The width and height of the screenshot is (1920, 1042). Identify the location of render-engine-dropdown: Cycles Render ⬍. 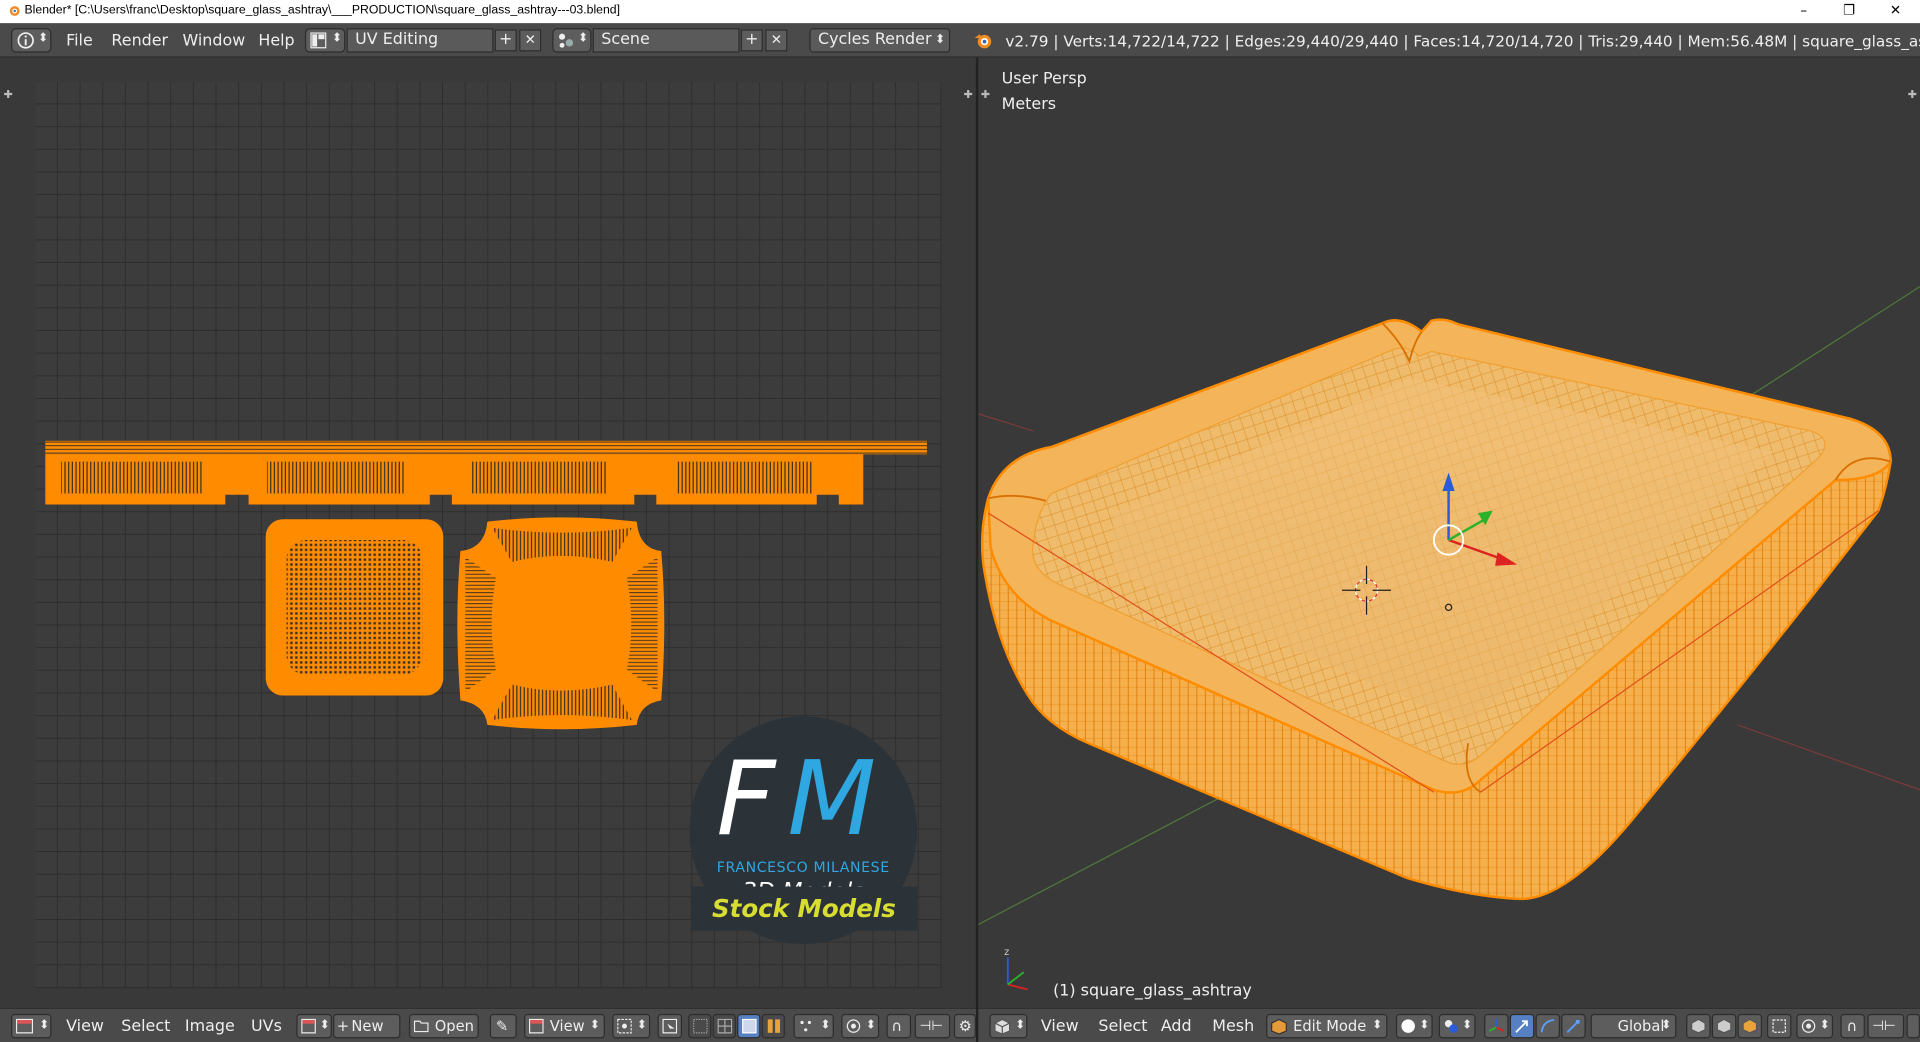
(880, 40).